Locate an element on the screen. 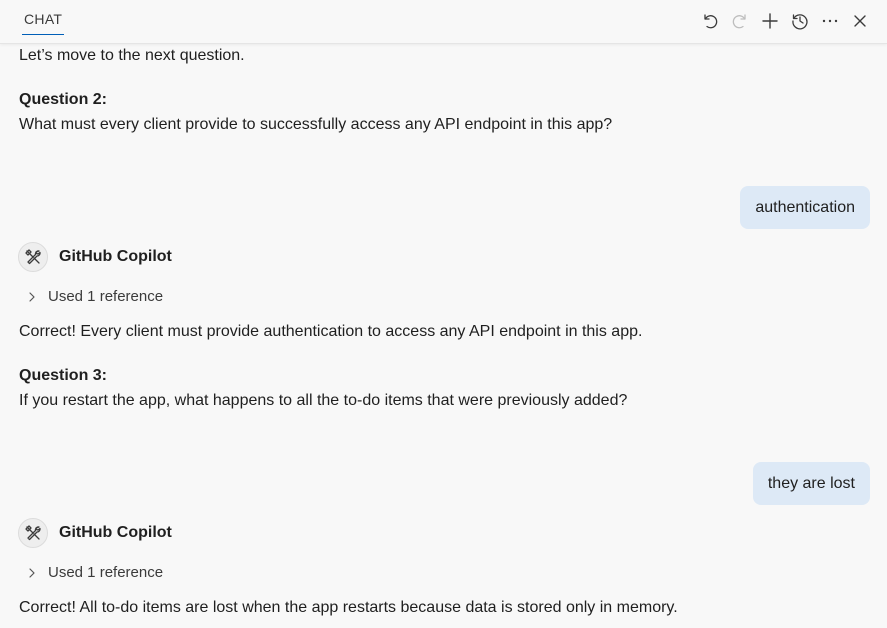  message-text: Let’s move to the next question. is located at coordinates (132, 55).